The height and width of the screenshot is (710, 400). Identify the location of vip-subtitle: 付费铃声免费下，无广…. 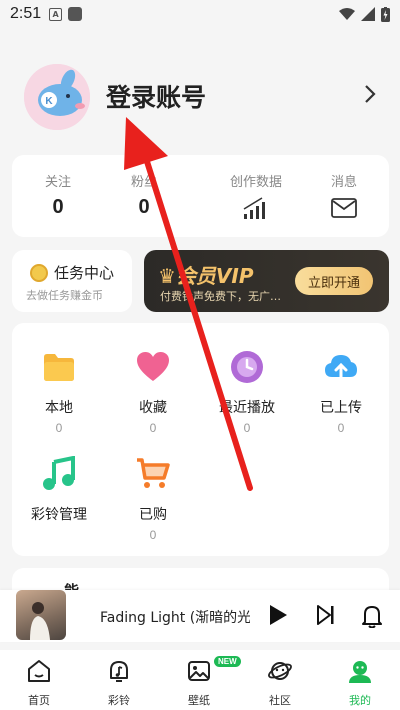
(220, 296).